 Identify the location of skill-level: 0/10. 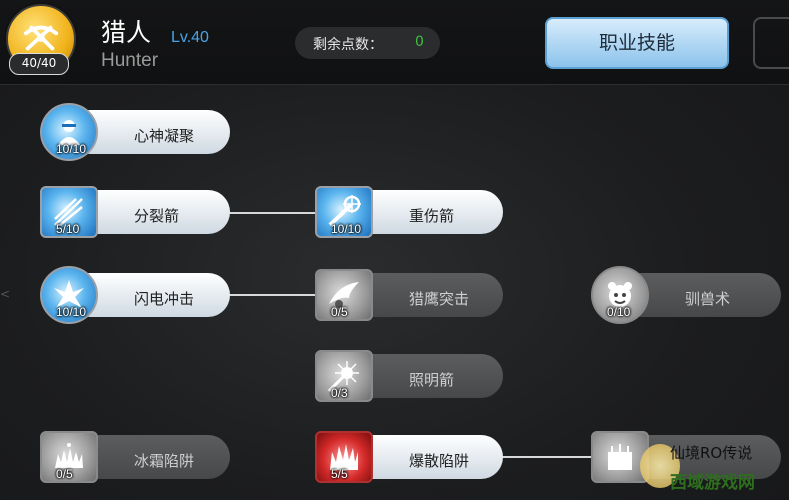
(619, 312).